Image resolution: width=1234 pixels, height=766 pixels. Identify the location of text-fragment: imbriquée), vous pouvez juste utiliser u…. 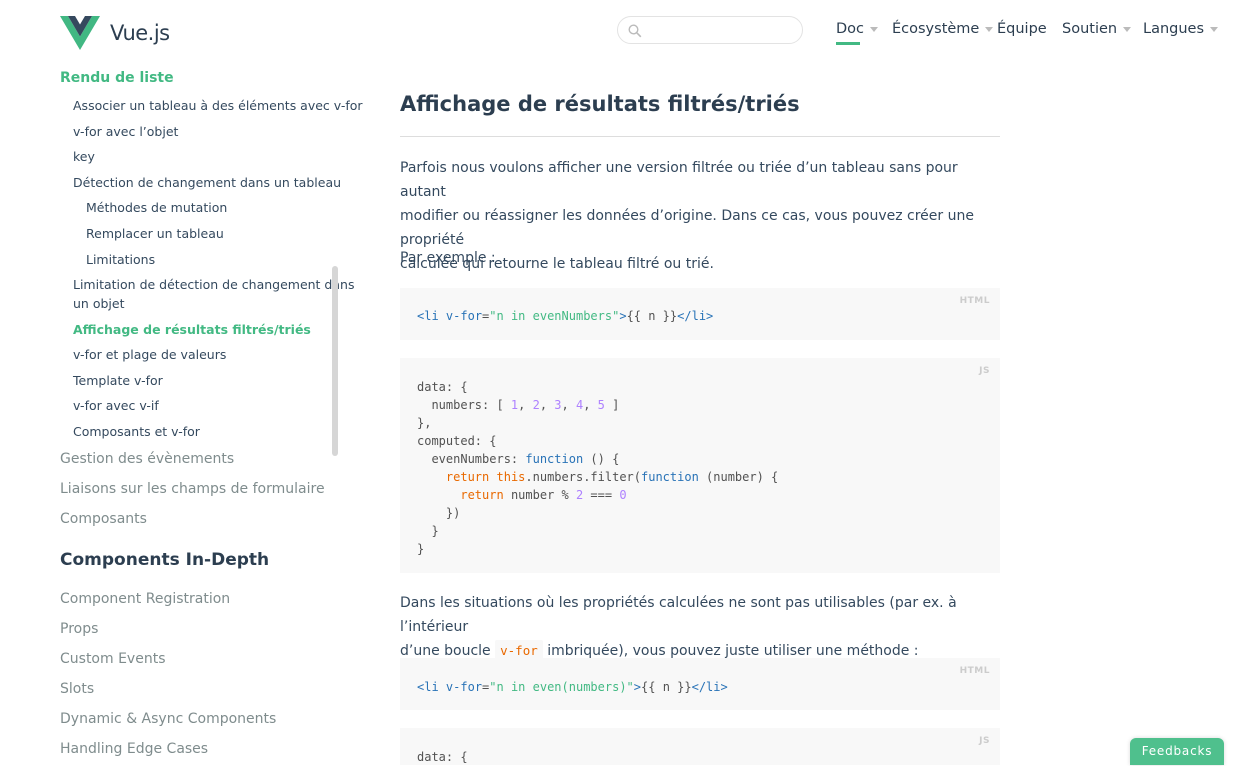
(733, 651).